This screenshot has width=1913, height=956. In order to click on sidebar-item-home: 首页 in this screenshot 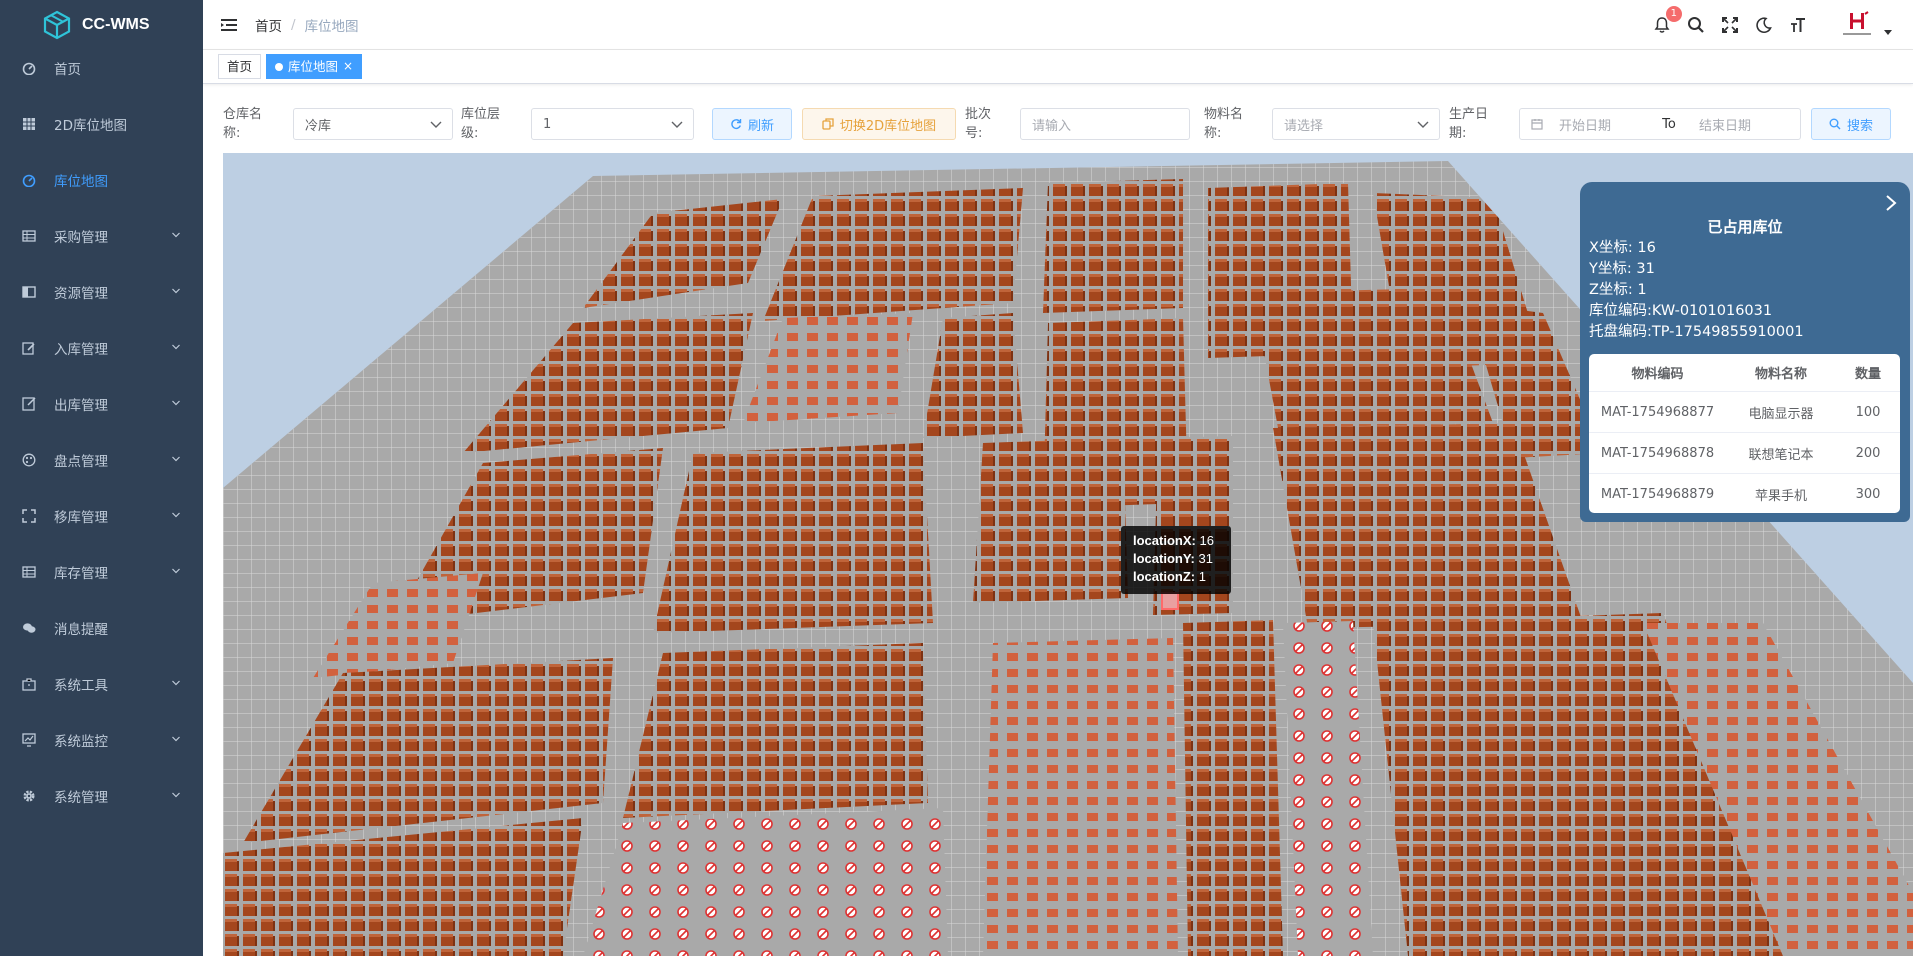, I will do `click(101, 68)`.